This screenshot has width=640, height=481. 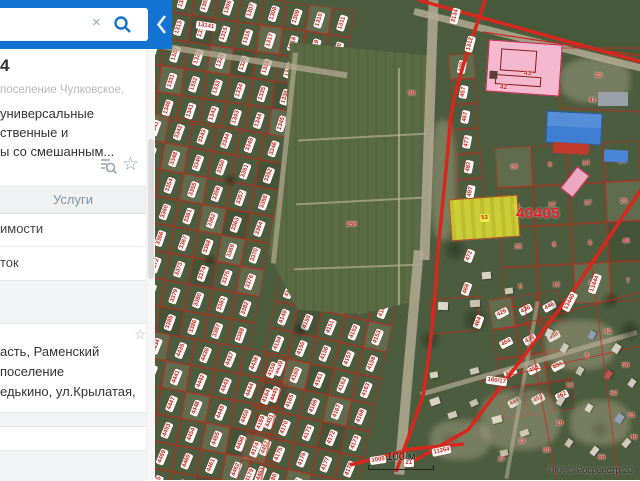 What do you see at coordinates (161, 27) in the screenshot?
I see `collapse-sidebar-icon` at bounding box center [161, 27].